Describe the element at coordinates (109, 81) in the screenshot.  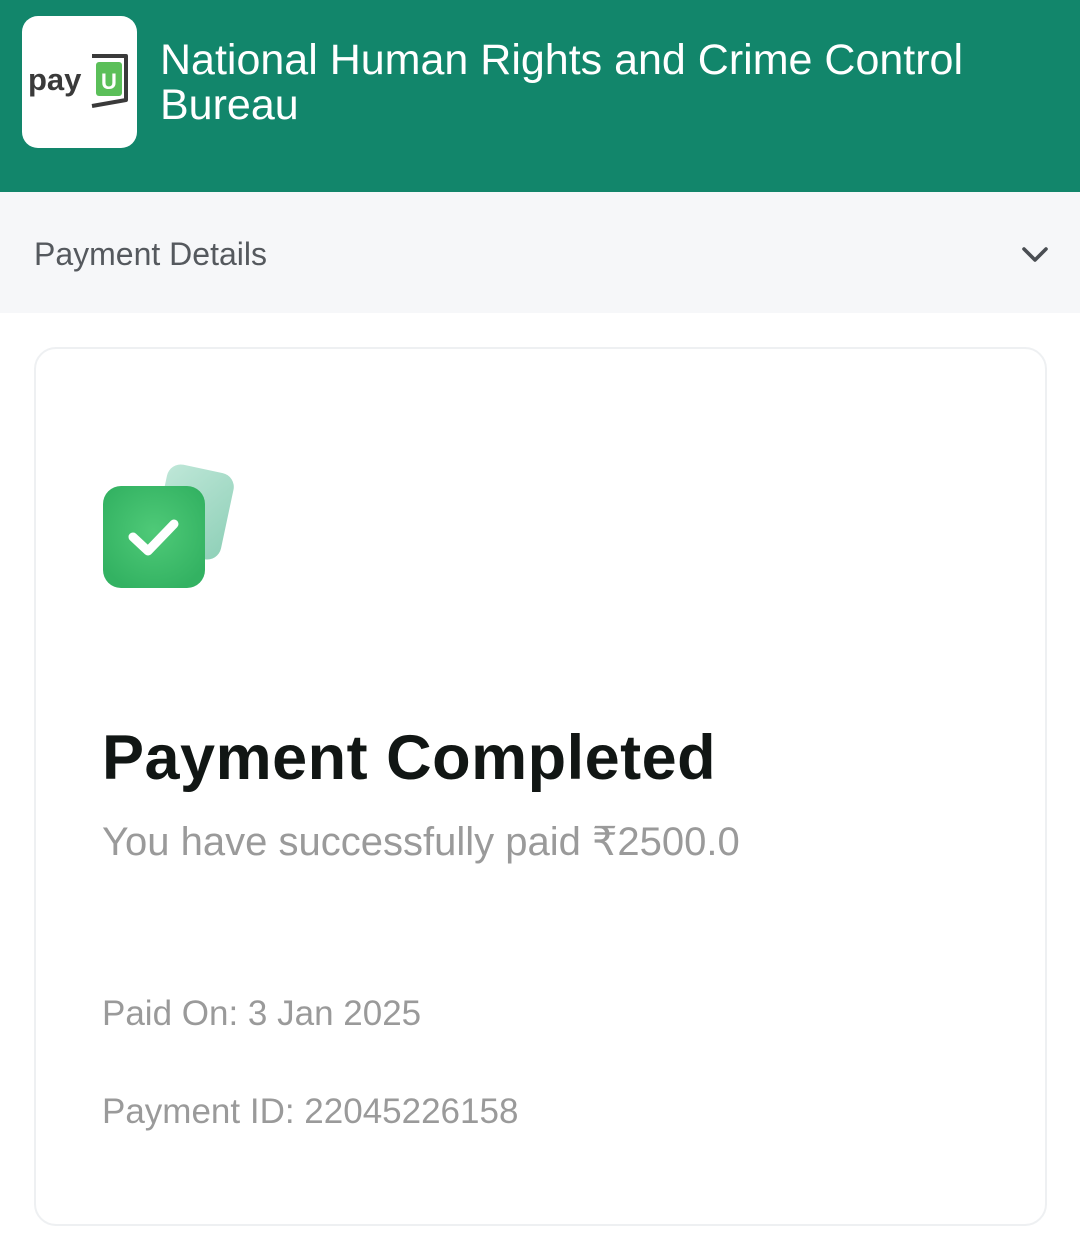
I see `svg-text: U` at that location.